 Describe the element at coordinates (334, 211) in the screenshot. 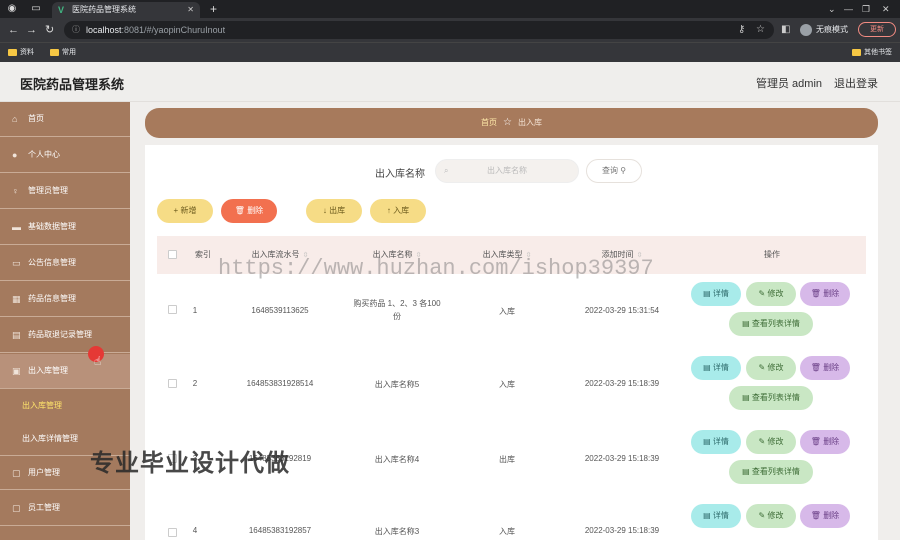

I see `stock-out-button: ↓ 出库` at that location.